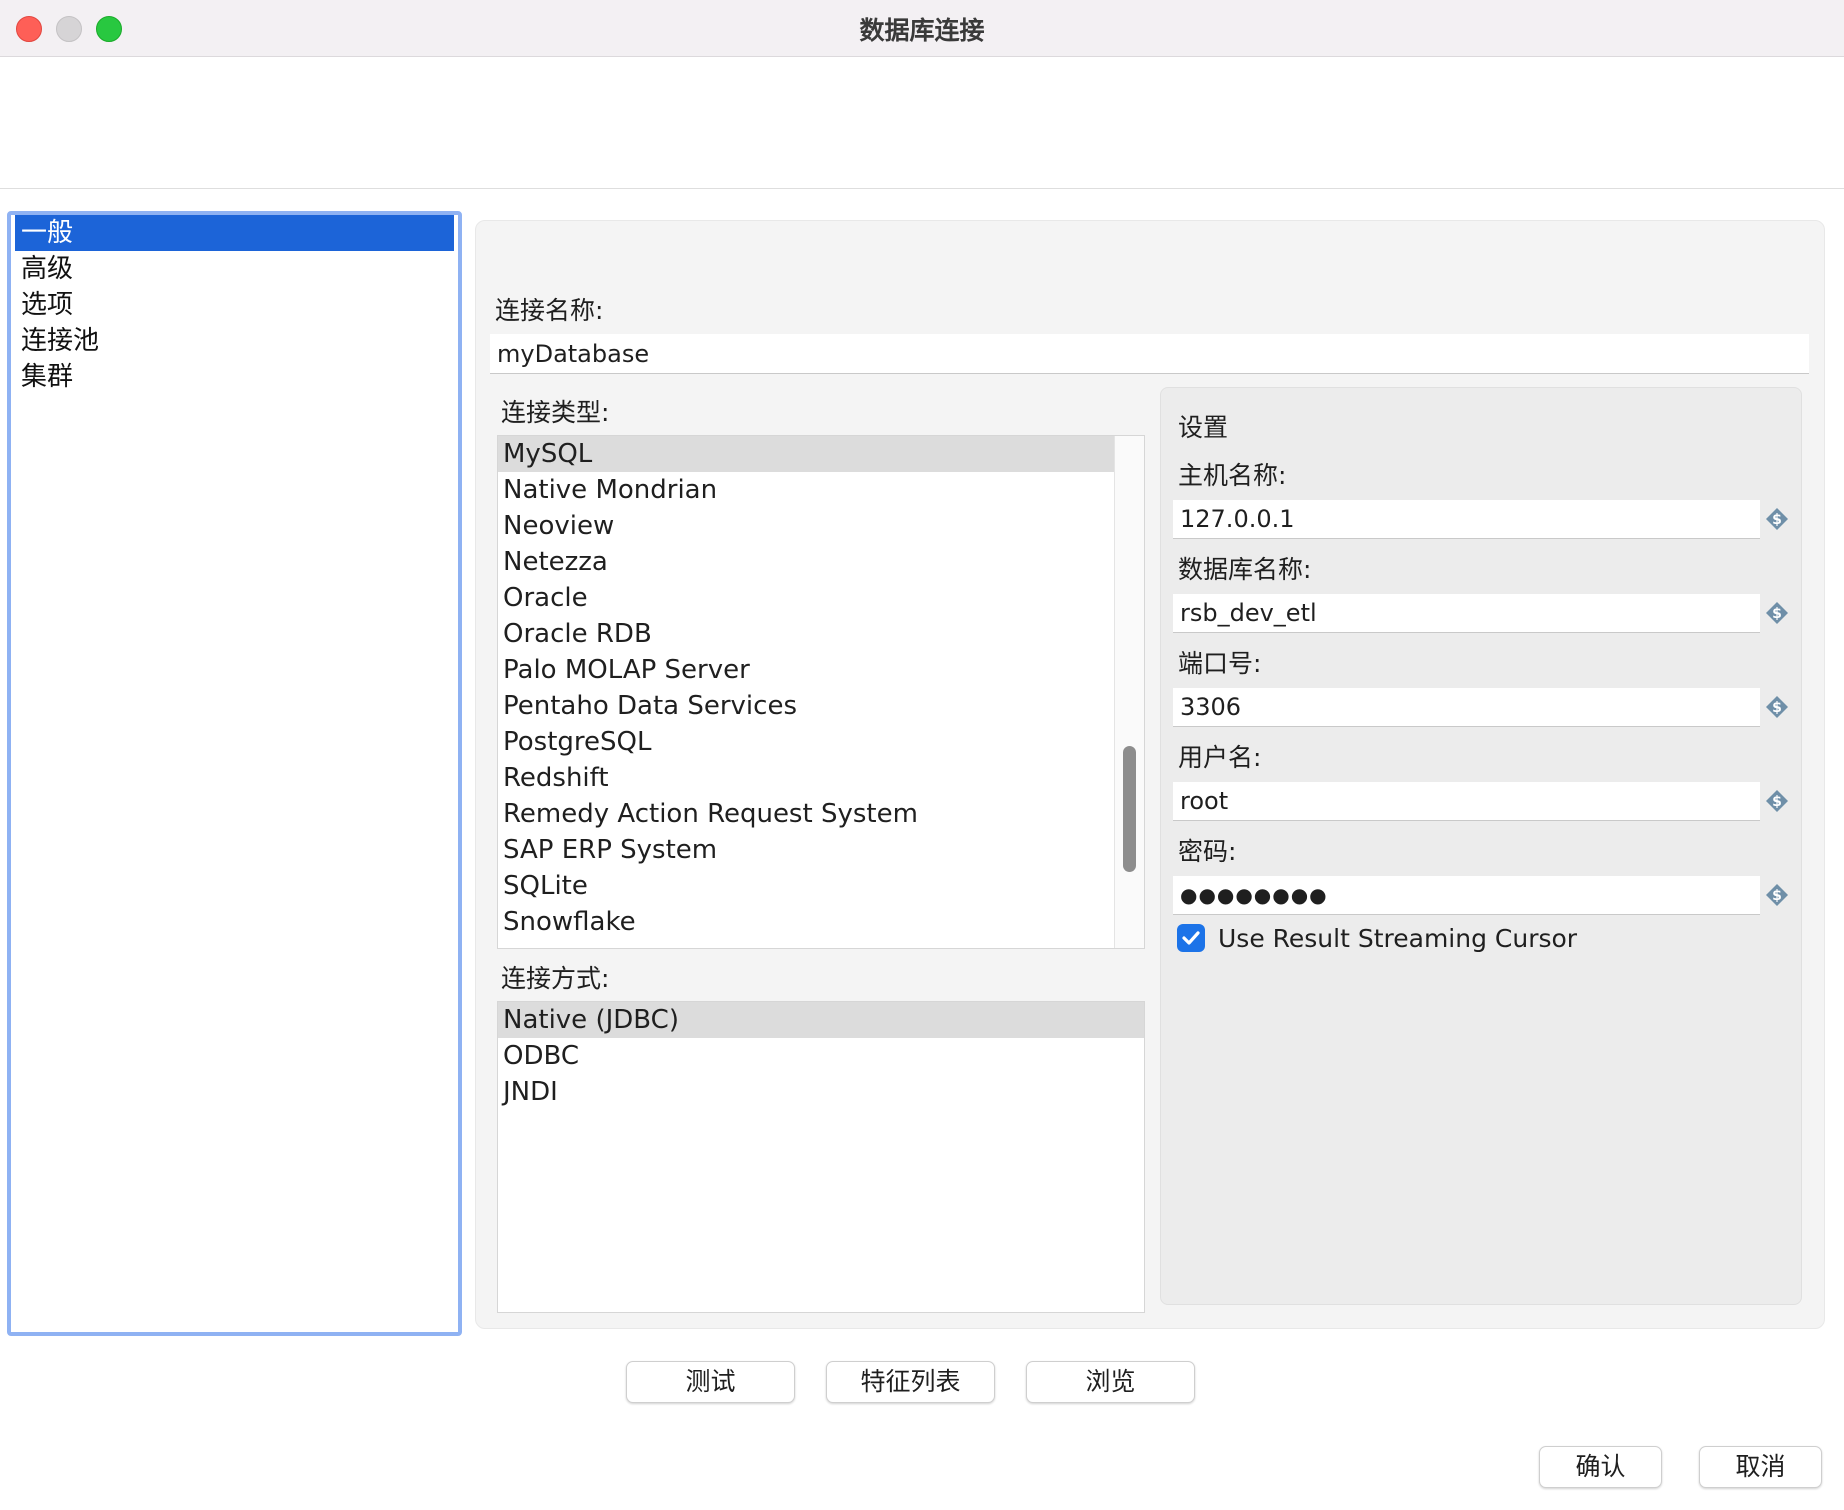 This screenshot has height=1510, width=1844. I want to click on streaming-cursor-label: Use Result Streaming Cursor, so click(1397, 938).